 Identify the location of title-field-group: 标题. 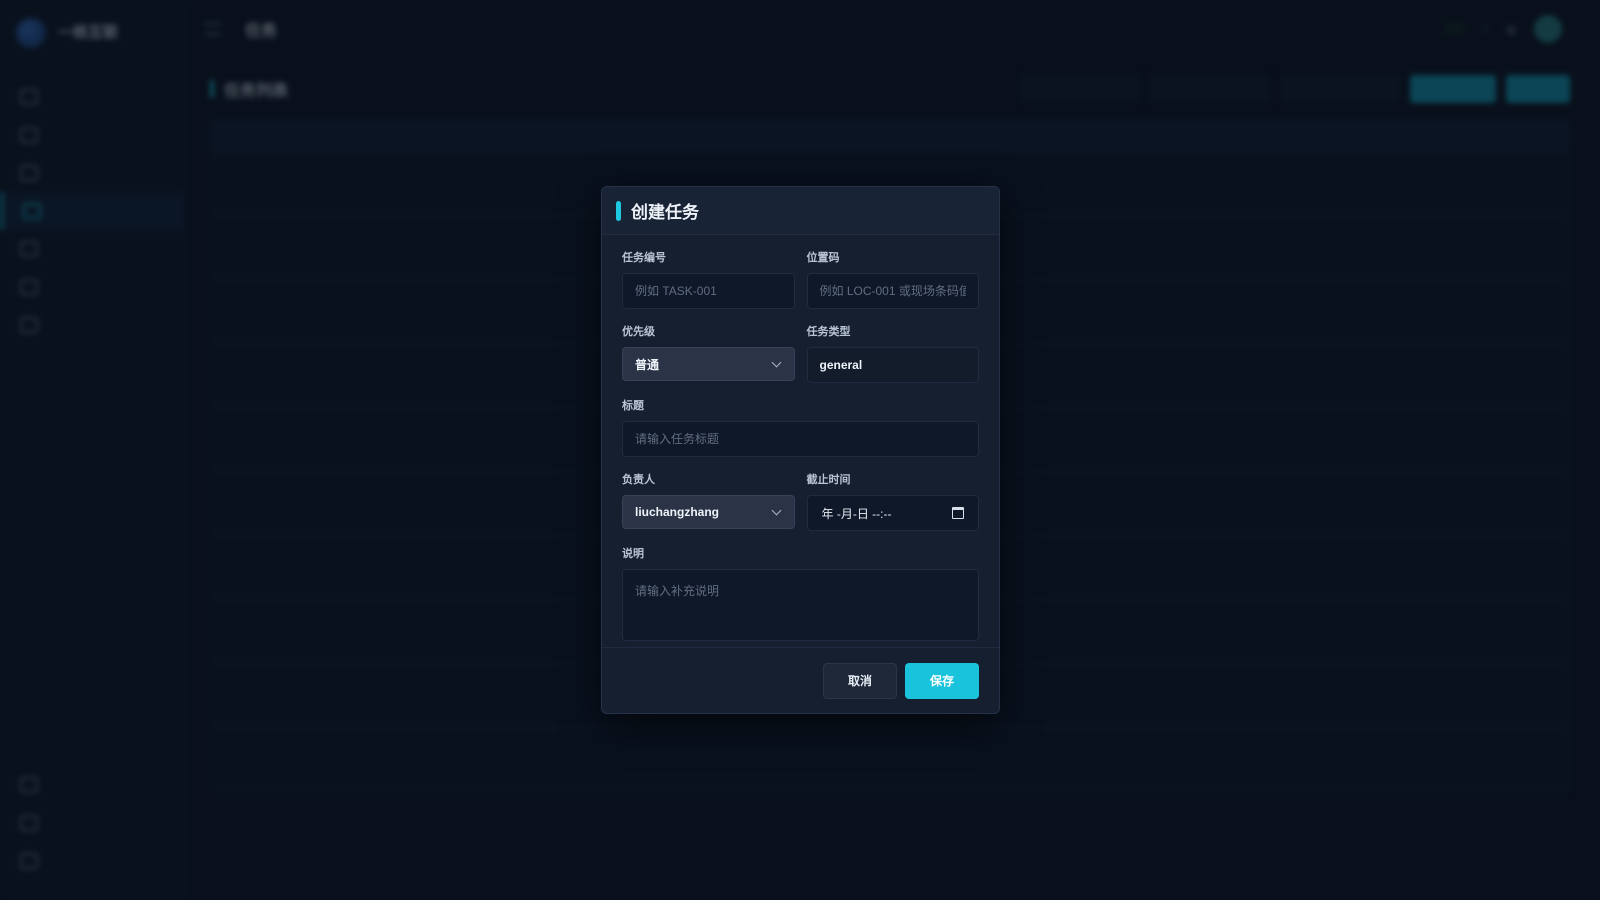
(800, 427).